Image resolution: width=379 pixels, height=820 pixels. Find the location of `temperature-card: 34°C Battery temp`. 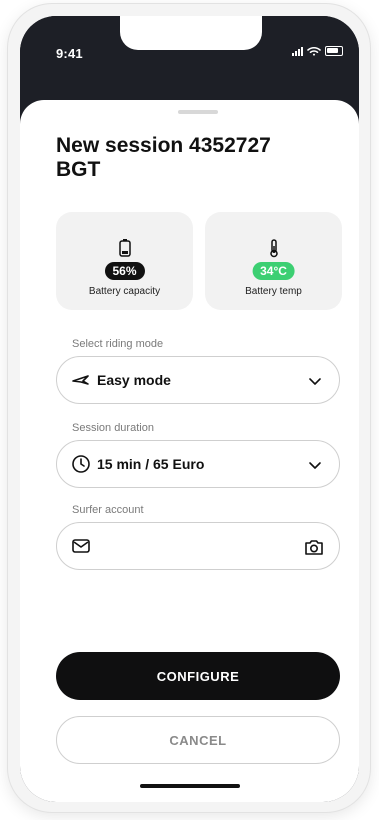

temperature-card: 34°C Battery temp is located at coordinates (273, 261).